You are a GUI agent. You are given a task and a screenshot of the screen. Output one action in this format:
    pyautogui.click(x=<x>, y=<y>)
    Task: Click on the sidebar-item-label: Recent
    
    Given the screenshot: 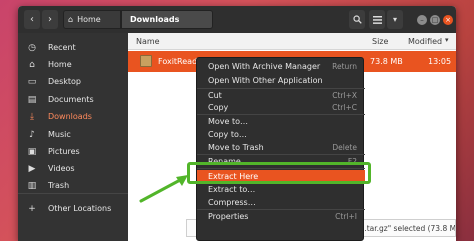 What is the action you would take?
    pyautogui.click(x=62, y=47)
    